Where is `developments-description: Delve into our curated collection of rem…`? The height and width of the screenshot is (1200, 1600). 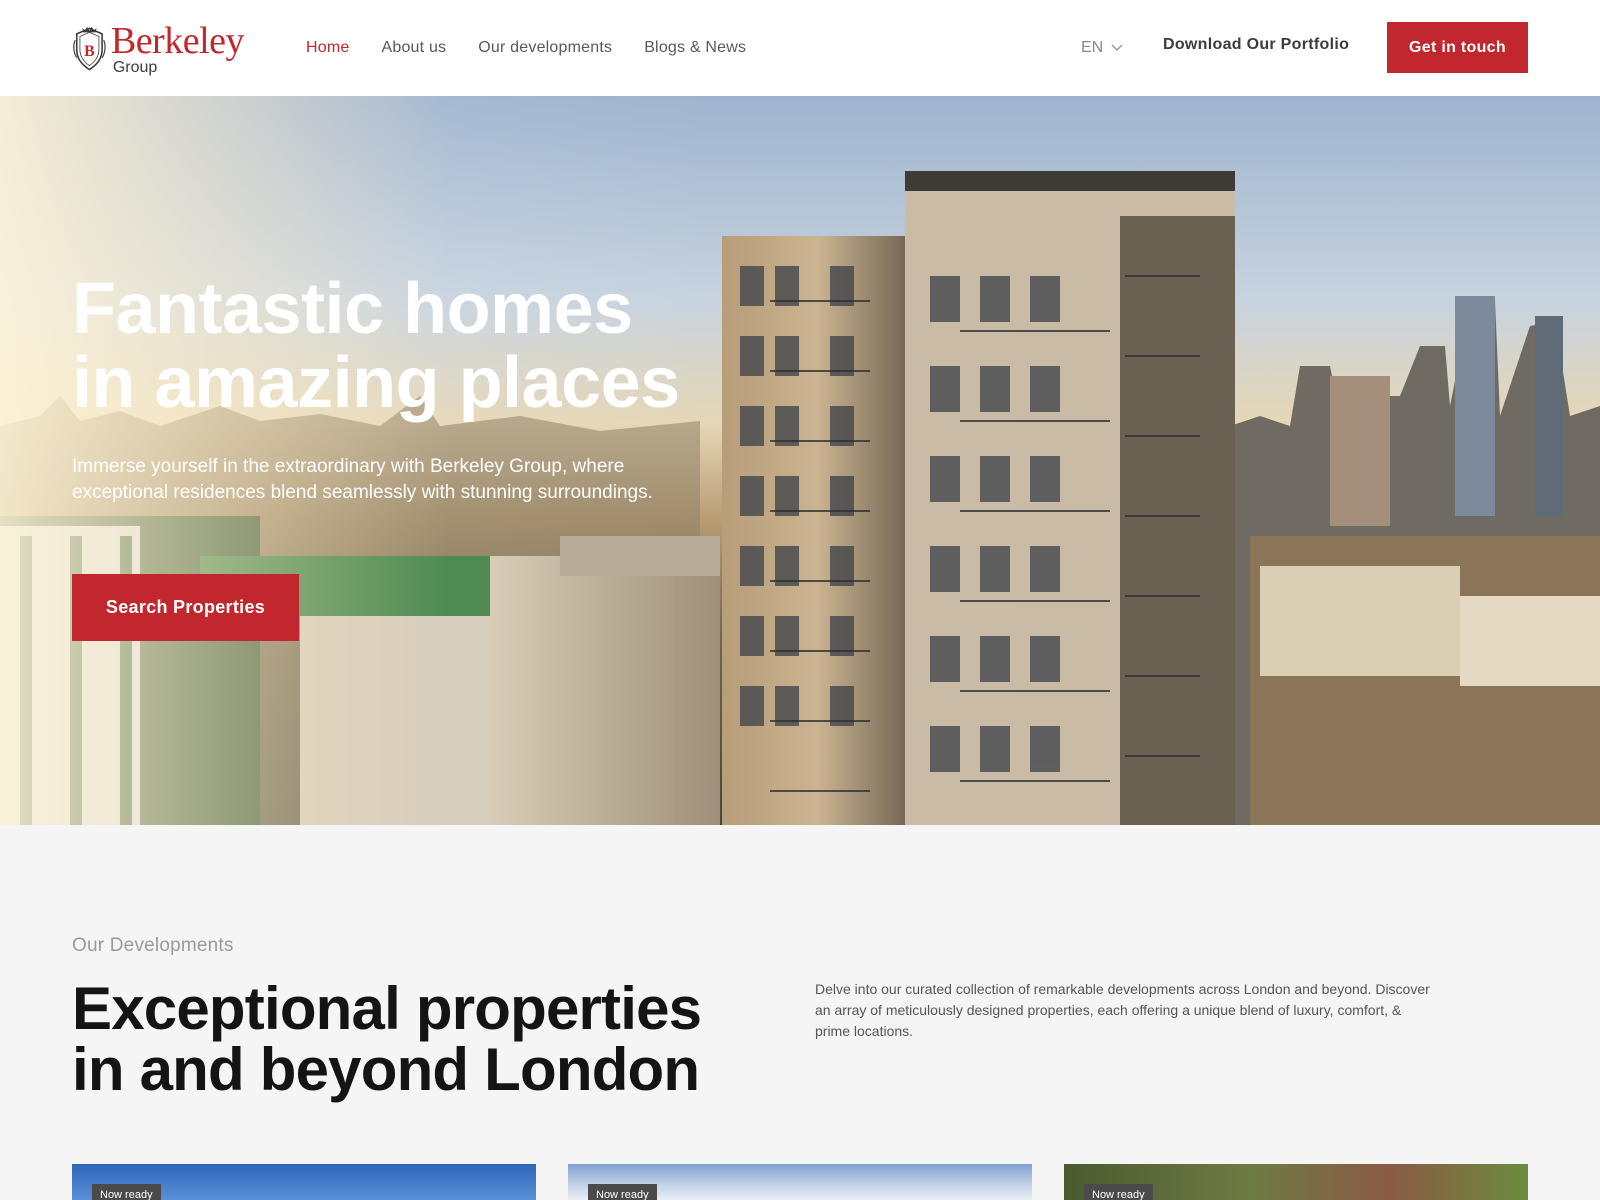
developments-description: Delve into our curated collection of rem… is located at coordinates (1122, 1010).